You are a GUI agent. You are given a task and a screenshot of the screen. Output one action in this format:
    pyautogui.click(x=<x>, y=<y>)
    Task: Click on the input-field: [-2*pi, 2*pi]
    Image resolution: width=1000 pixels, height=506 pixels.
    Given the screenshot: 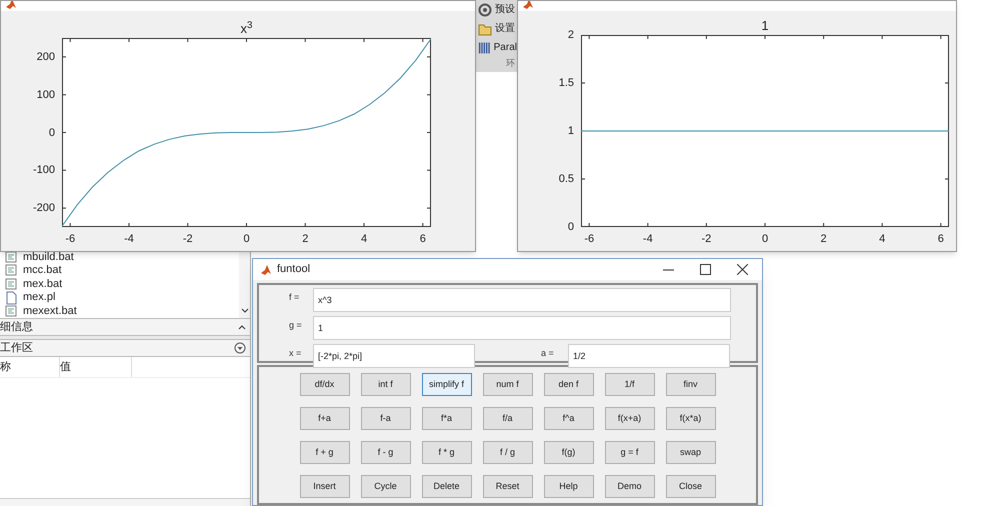 What is the action you would take?
    pyautogui.click(x=394, y=356)
    